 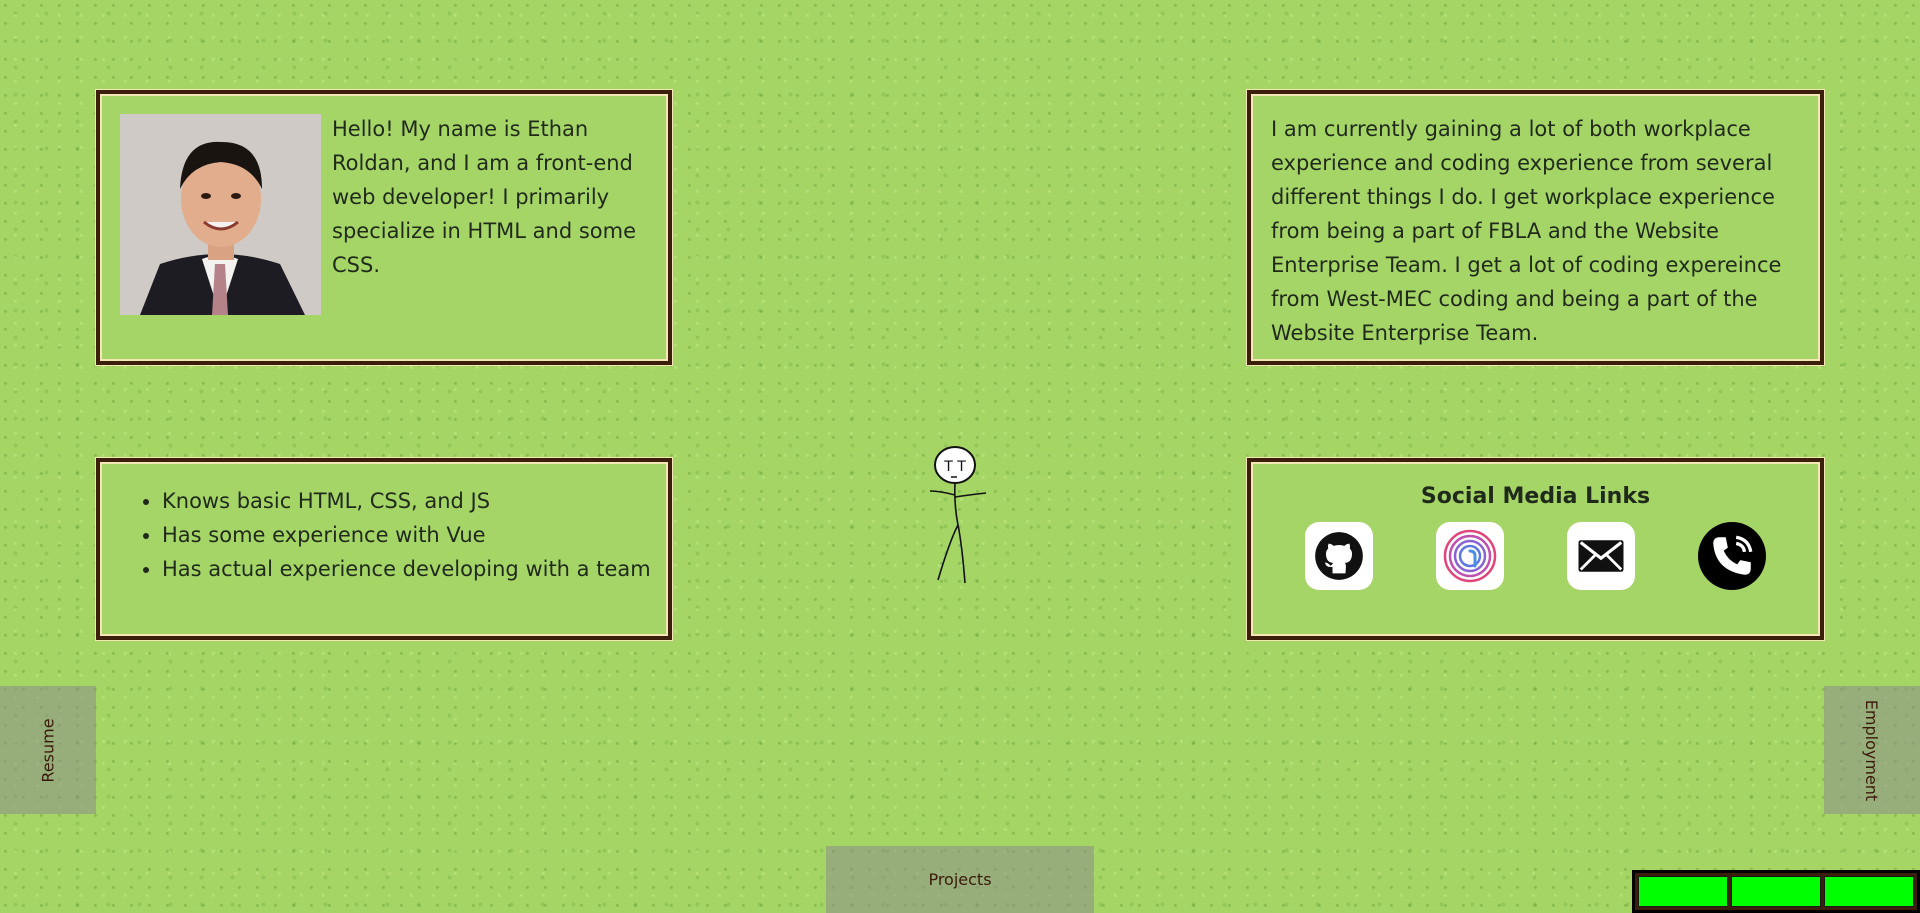 What do you see at coordinates (410, 501) in the screenshot?
I see `list-item: Knows basic HTML, CSS, and JS` at bounding box center [410, 501].